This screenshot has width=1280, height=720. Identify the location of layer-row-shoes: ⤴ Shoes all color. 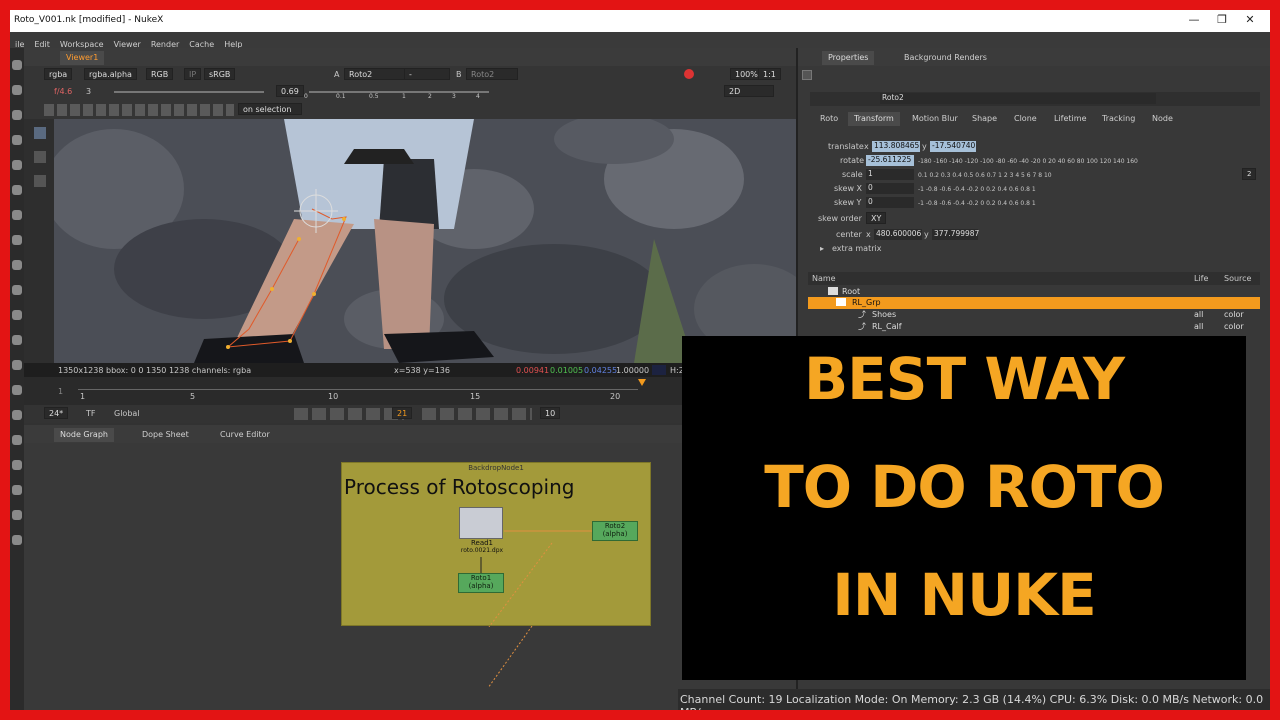
(1034, 315).